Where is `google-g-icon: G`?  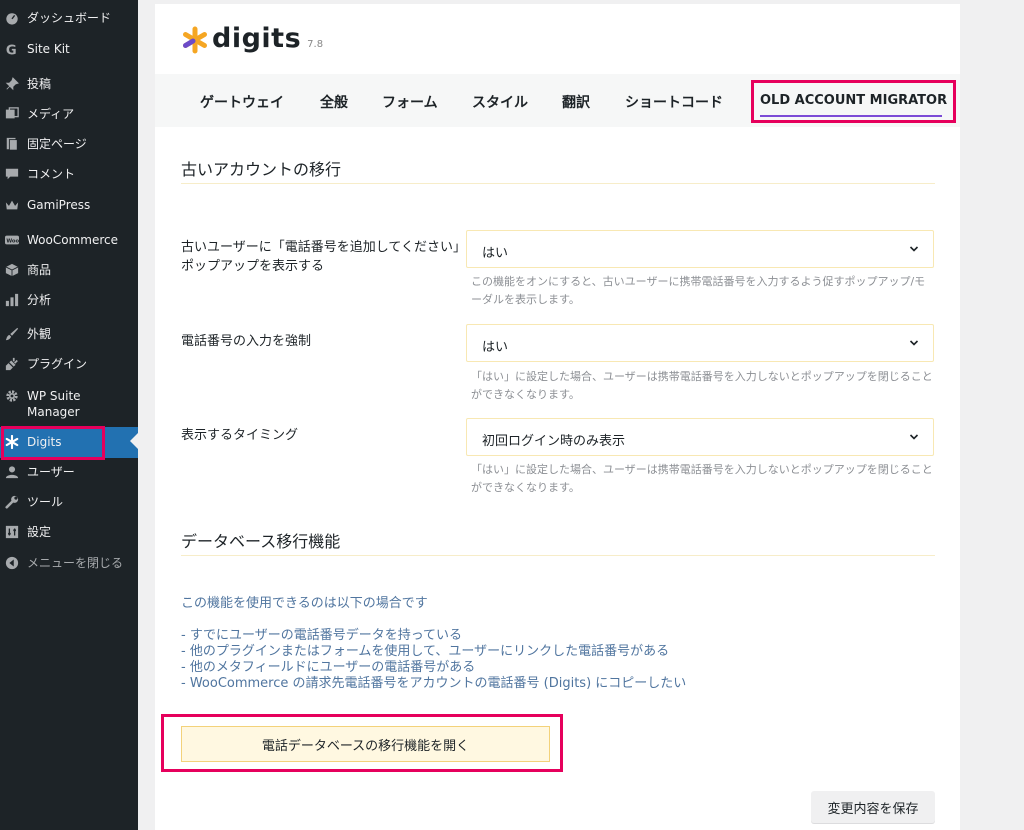 google-g-icon: G is located at coordinates (12, 49).